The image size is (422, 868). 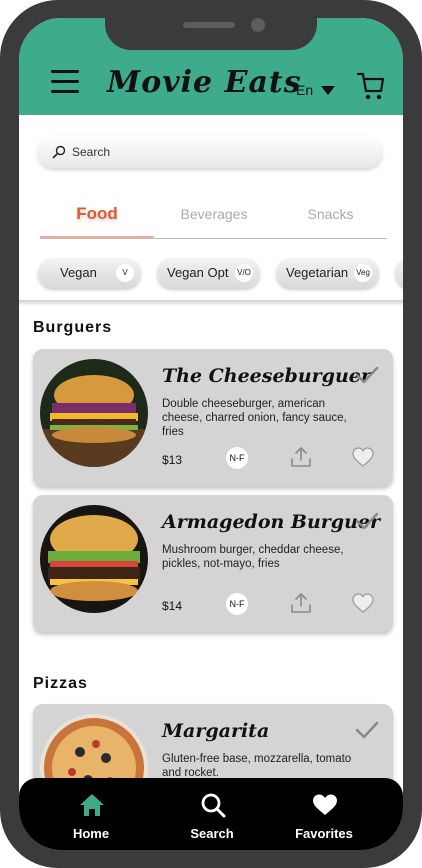 What do you see at coordinates (73, 327) in the screenshot?
I see `section-title-burguers: Burguers` at bounding box center [73, 327].